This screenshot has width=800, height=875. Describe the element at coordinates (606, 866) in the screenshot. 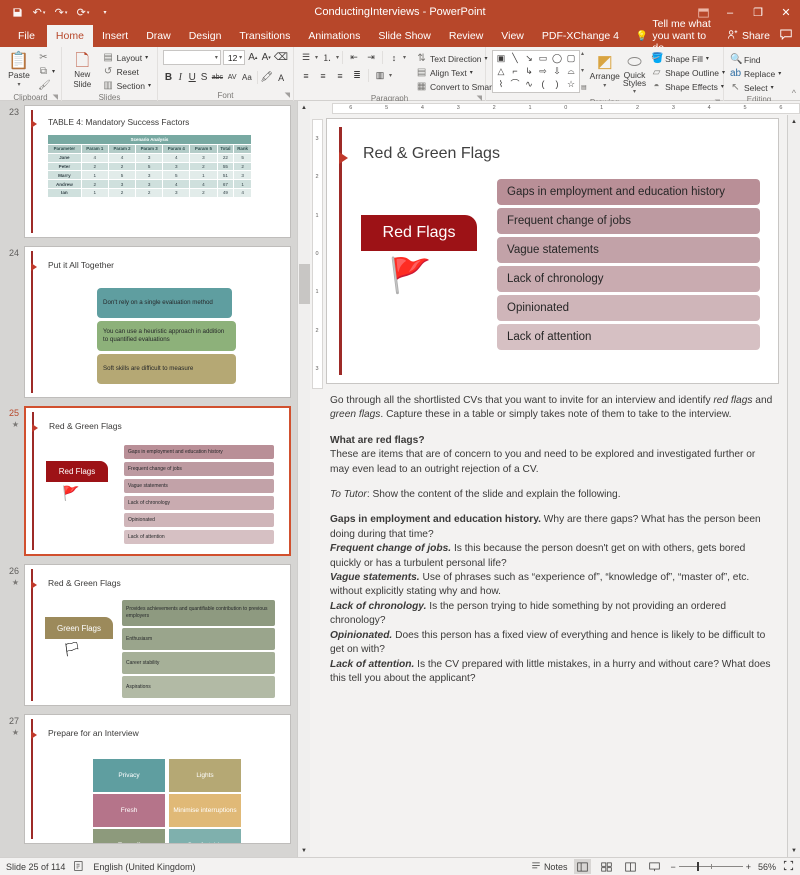

I see `slide-sorter-icon` at that location.